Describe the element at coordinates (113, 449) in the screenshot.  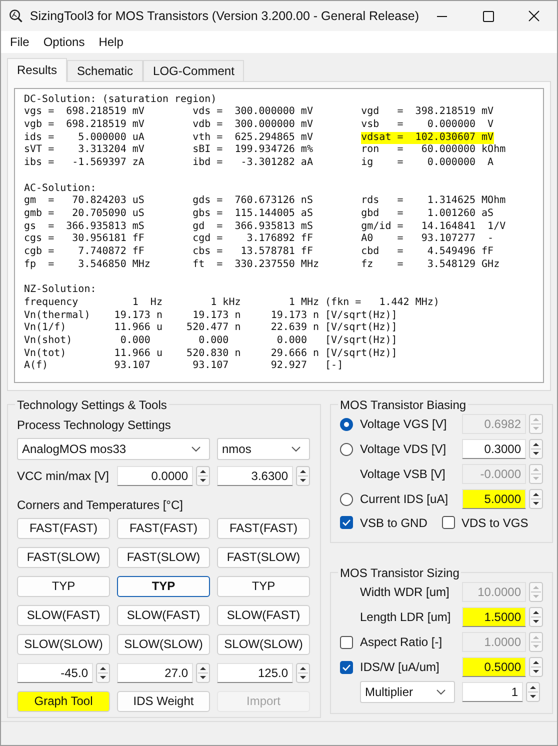
I see `dropdown: AnalogMOS mos33` at that location.